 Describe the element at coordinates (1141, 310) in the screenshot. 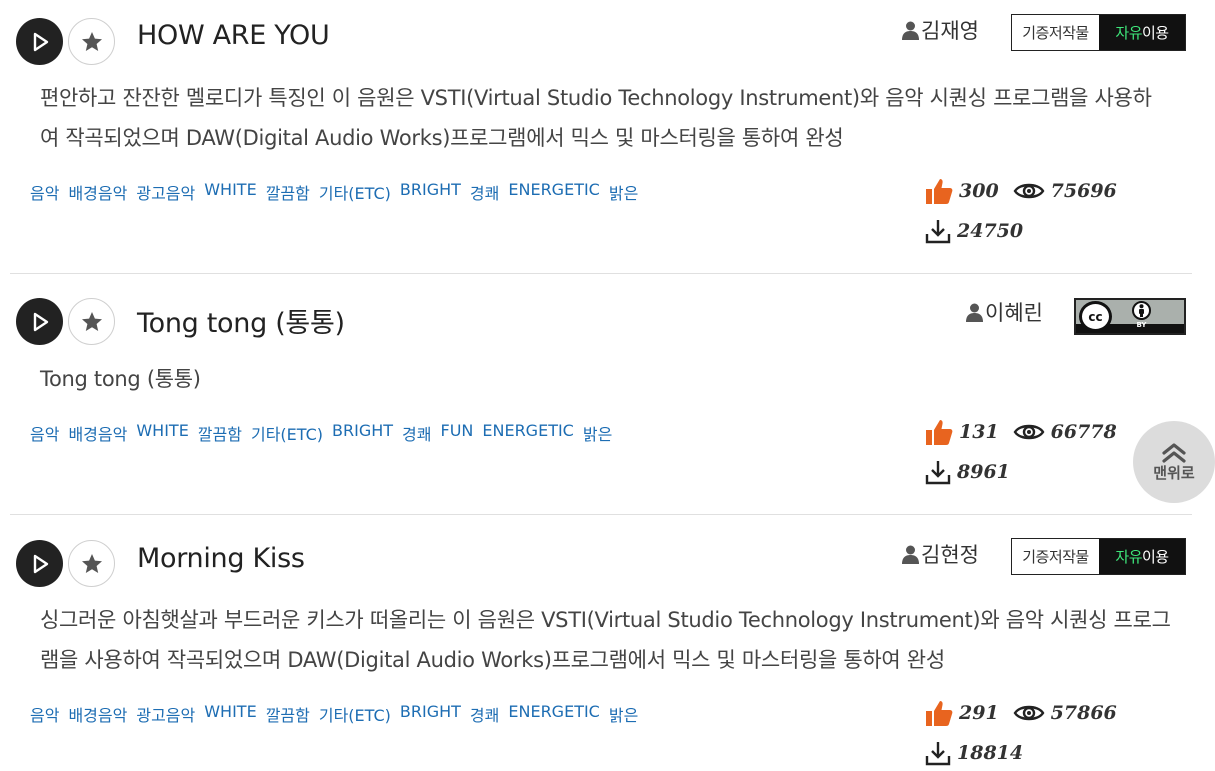

I see `attribution-icon` at that location.